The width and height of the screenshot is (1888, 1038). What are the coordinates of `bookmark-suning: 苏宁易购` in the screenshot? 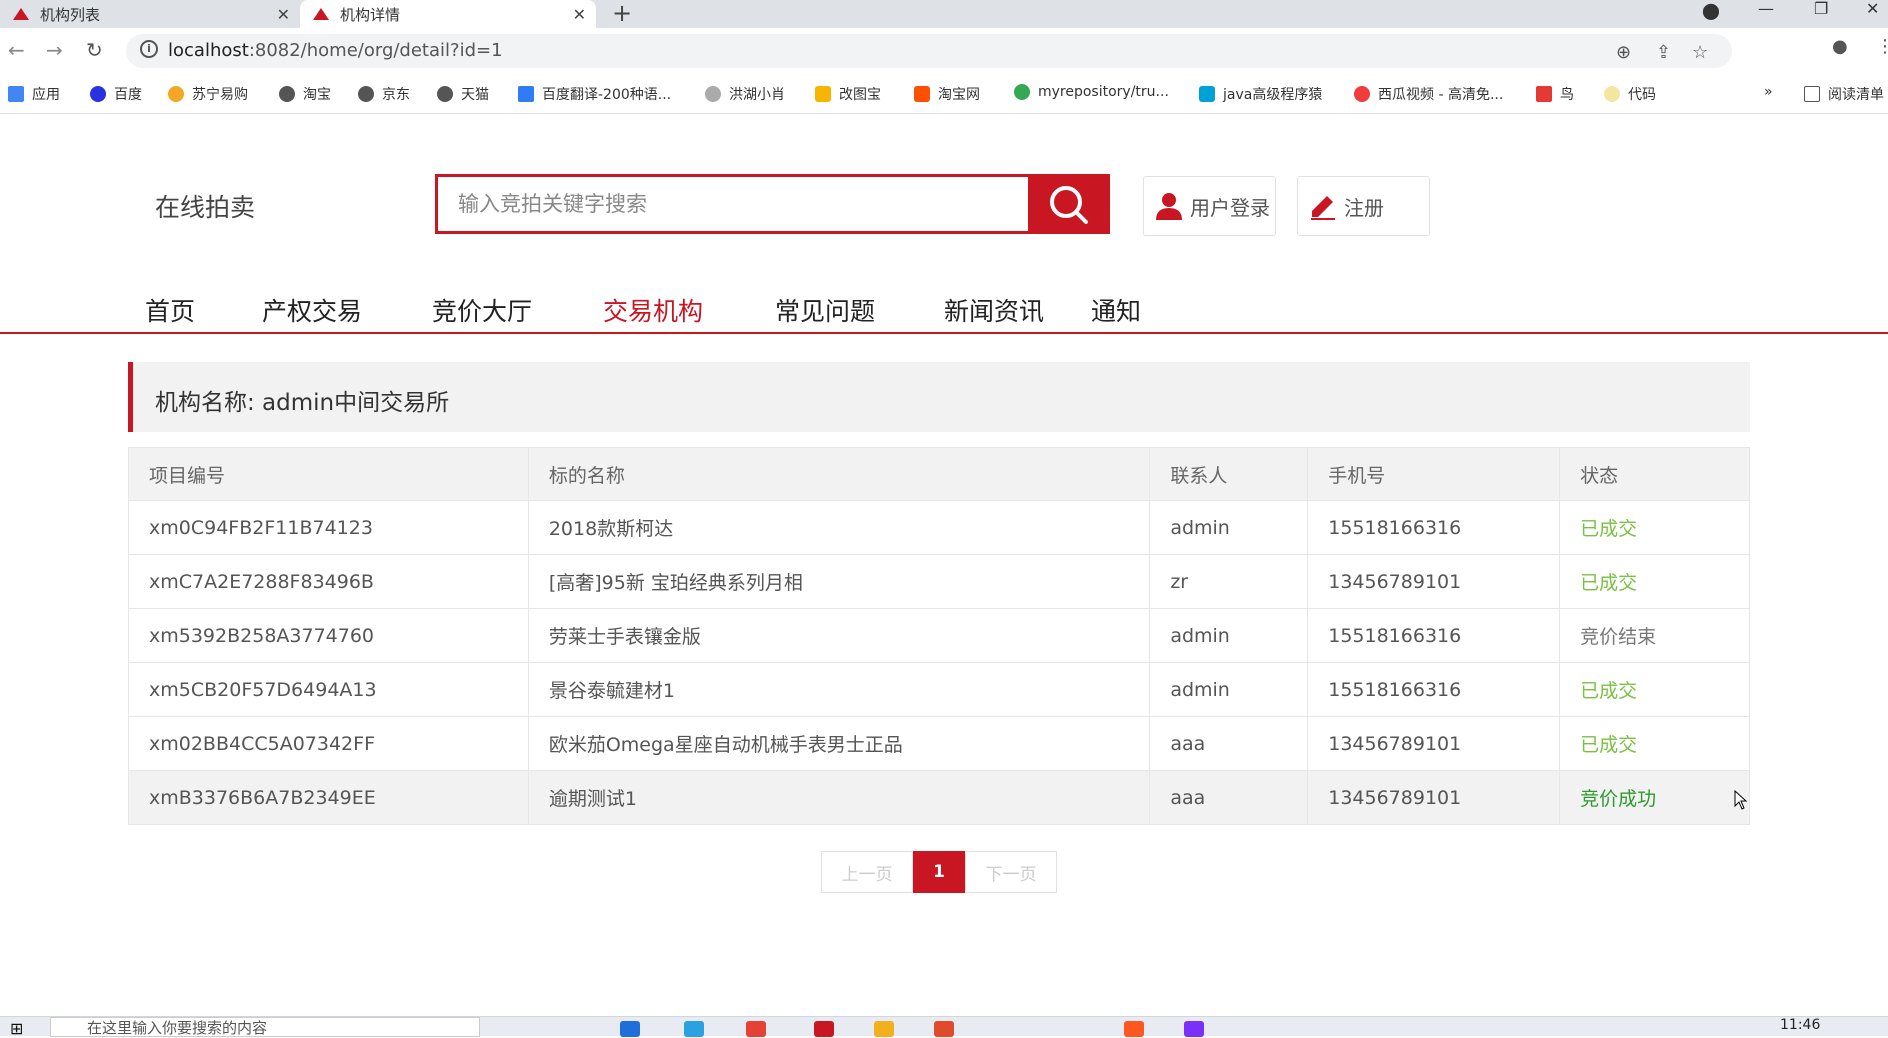 It's located at (208, 94).